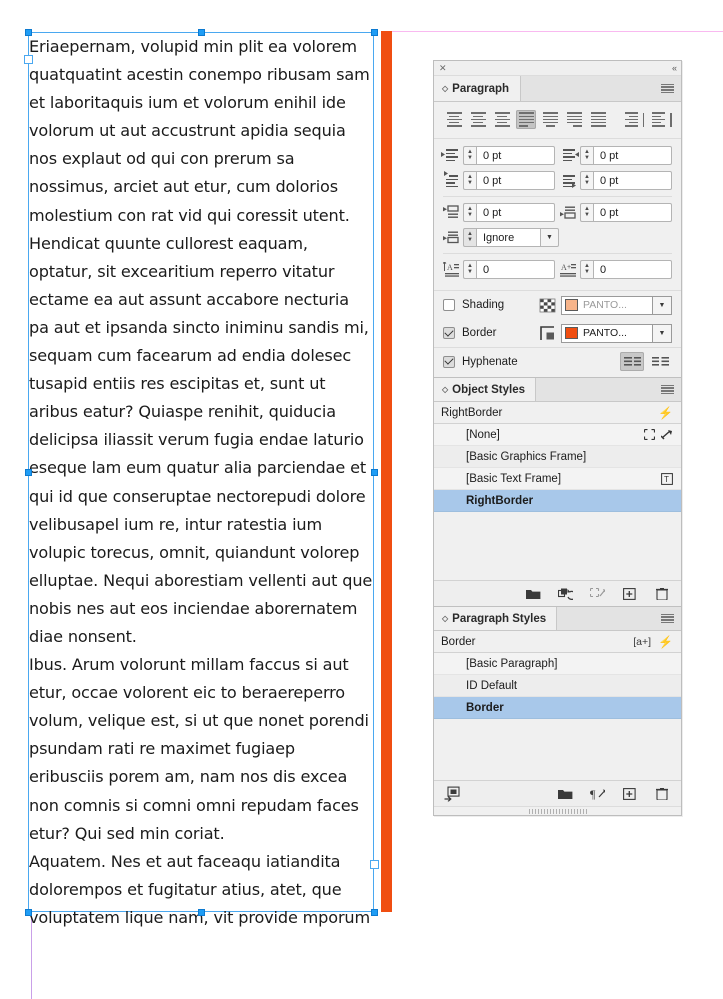  What do you see at coordinates (632, 269) in the screenshot?
I see `drop-cap-chars-field: 0` at bounding box center [632, 269].